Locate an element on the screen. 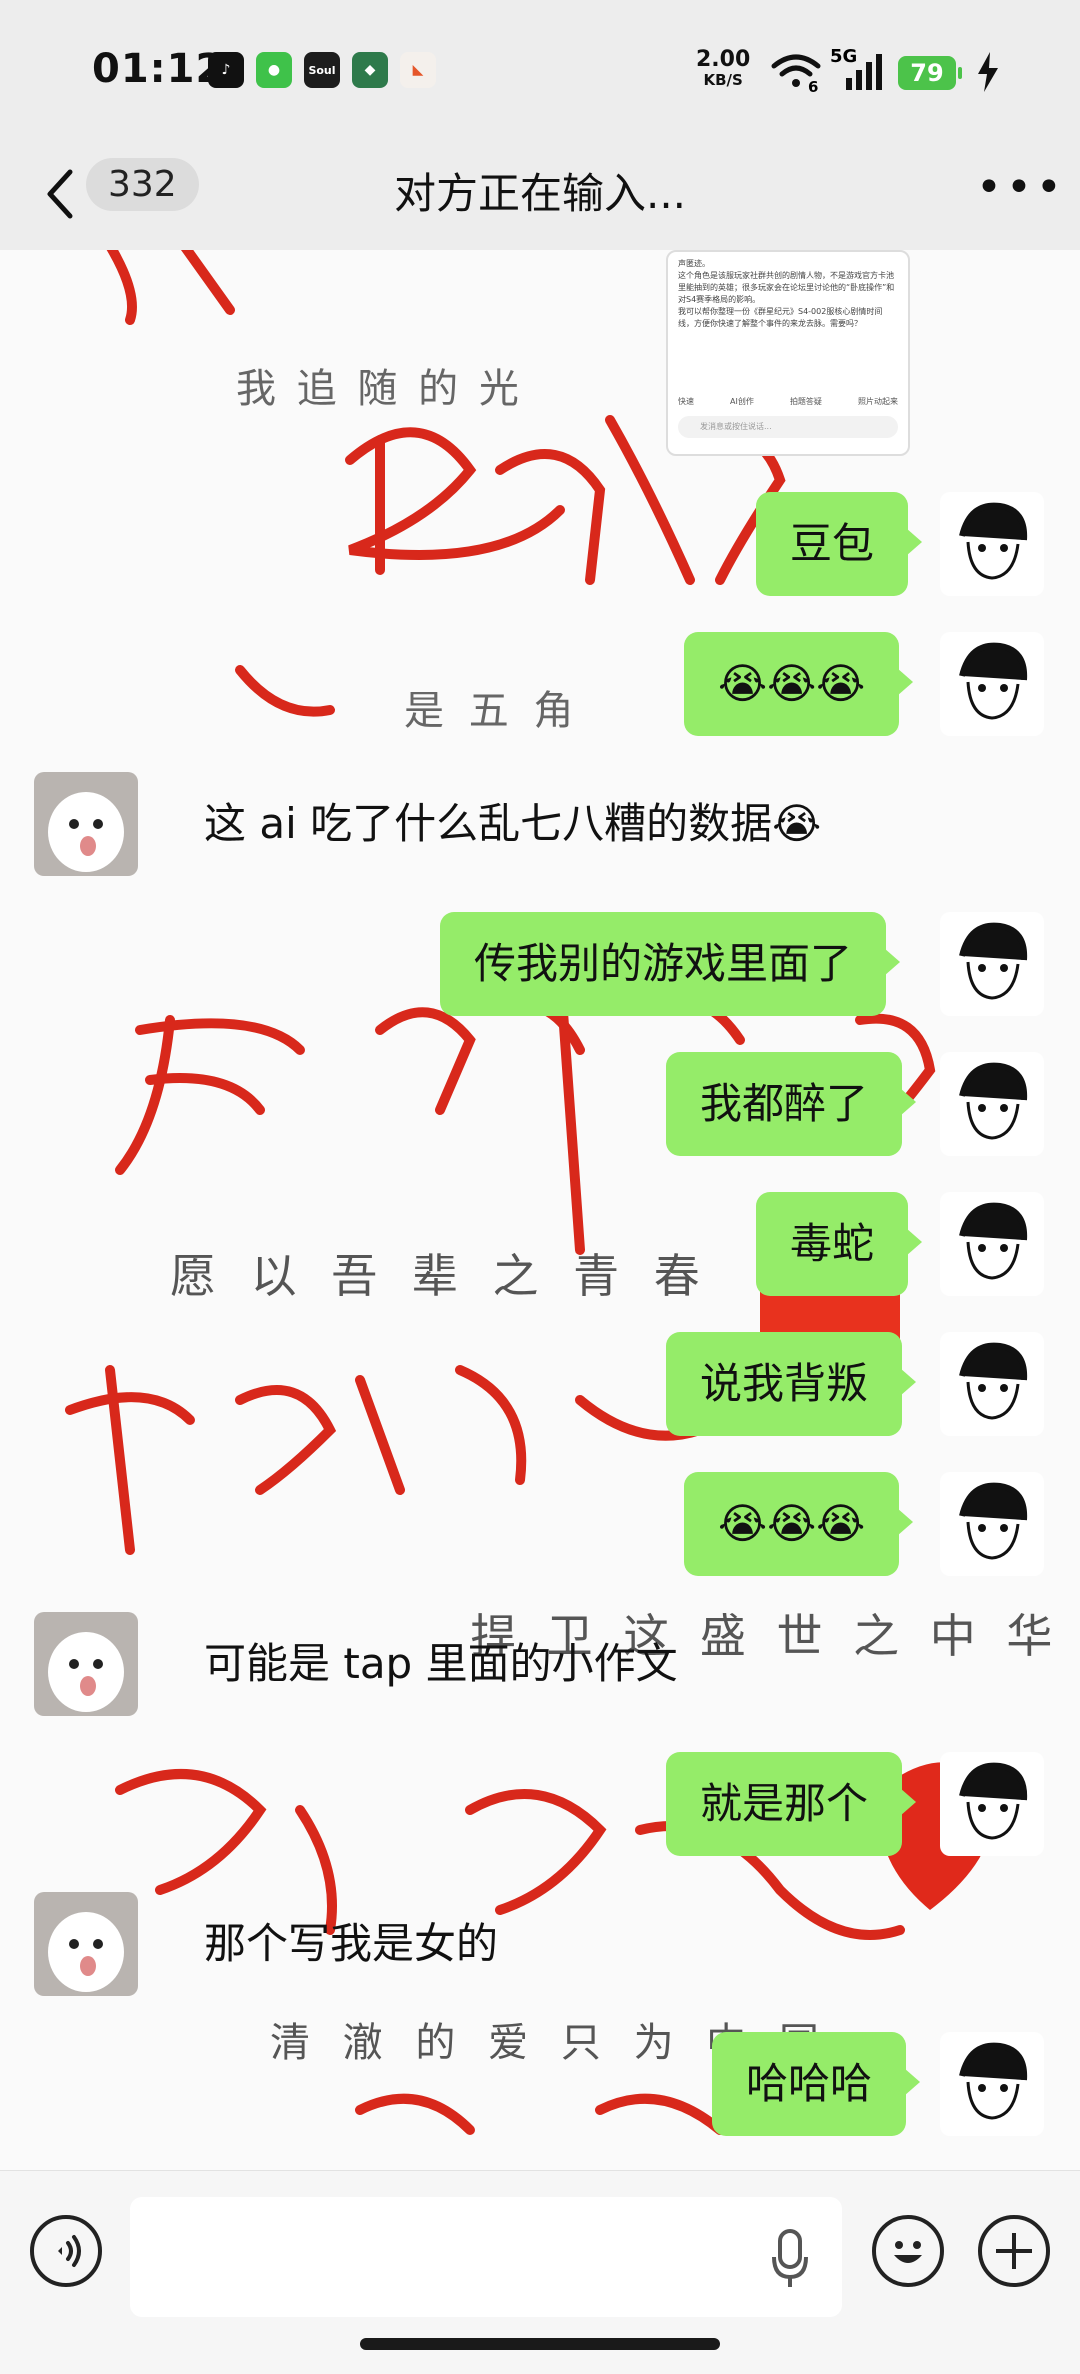 The image size is (1080, 2374). image-action: 拍题答疑 is located at coordinates (805, 401).